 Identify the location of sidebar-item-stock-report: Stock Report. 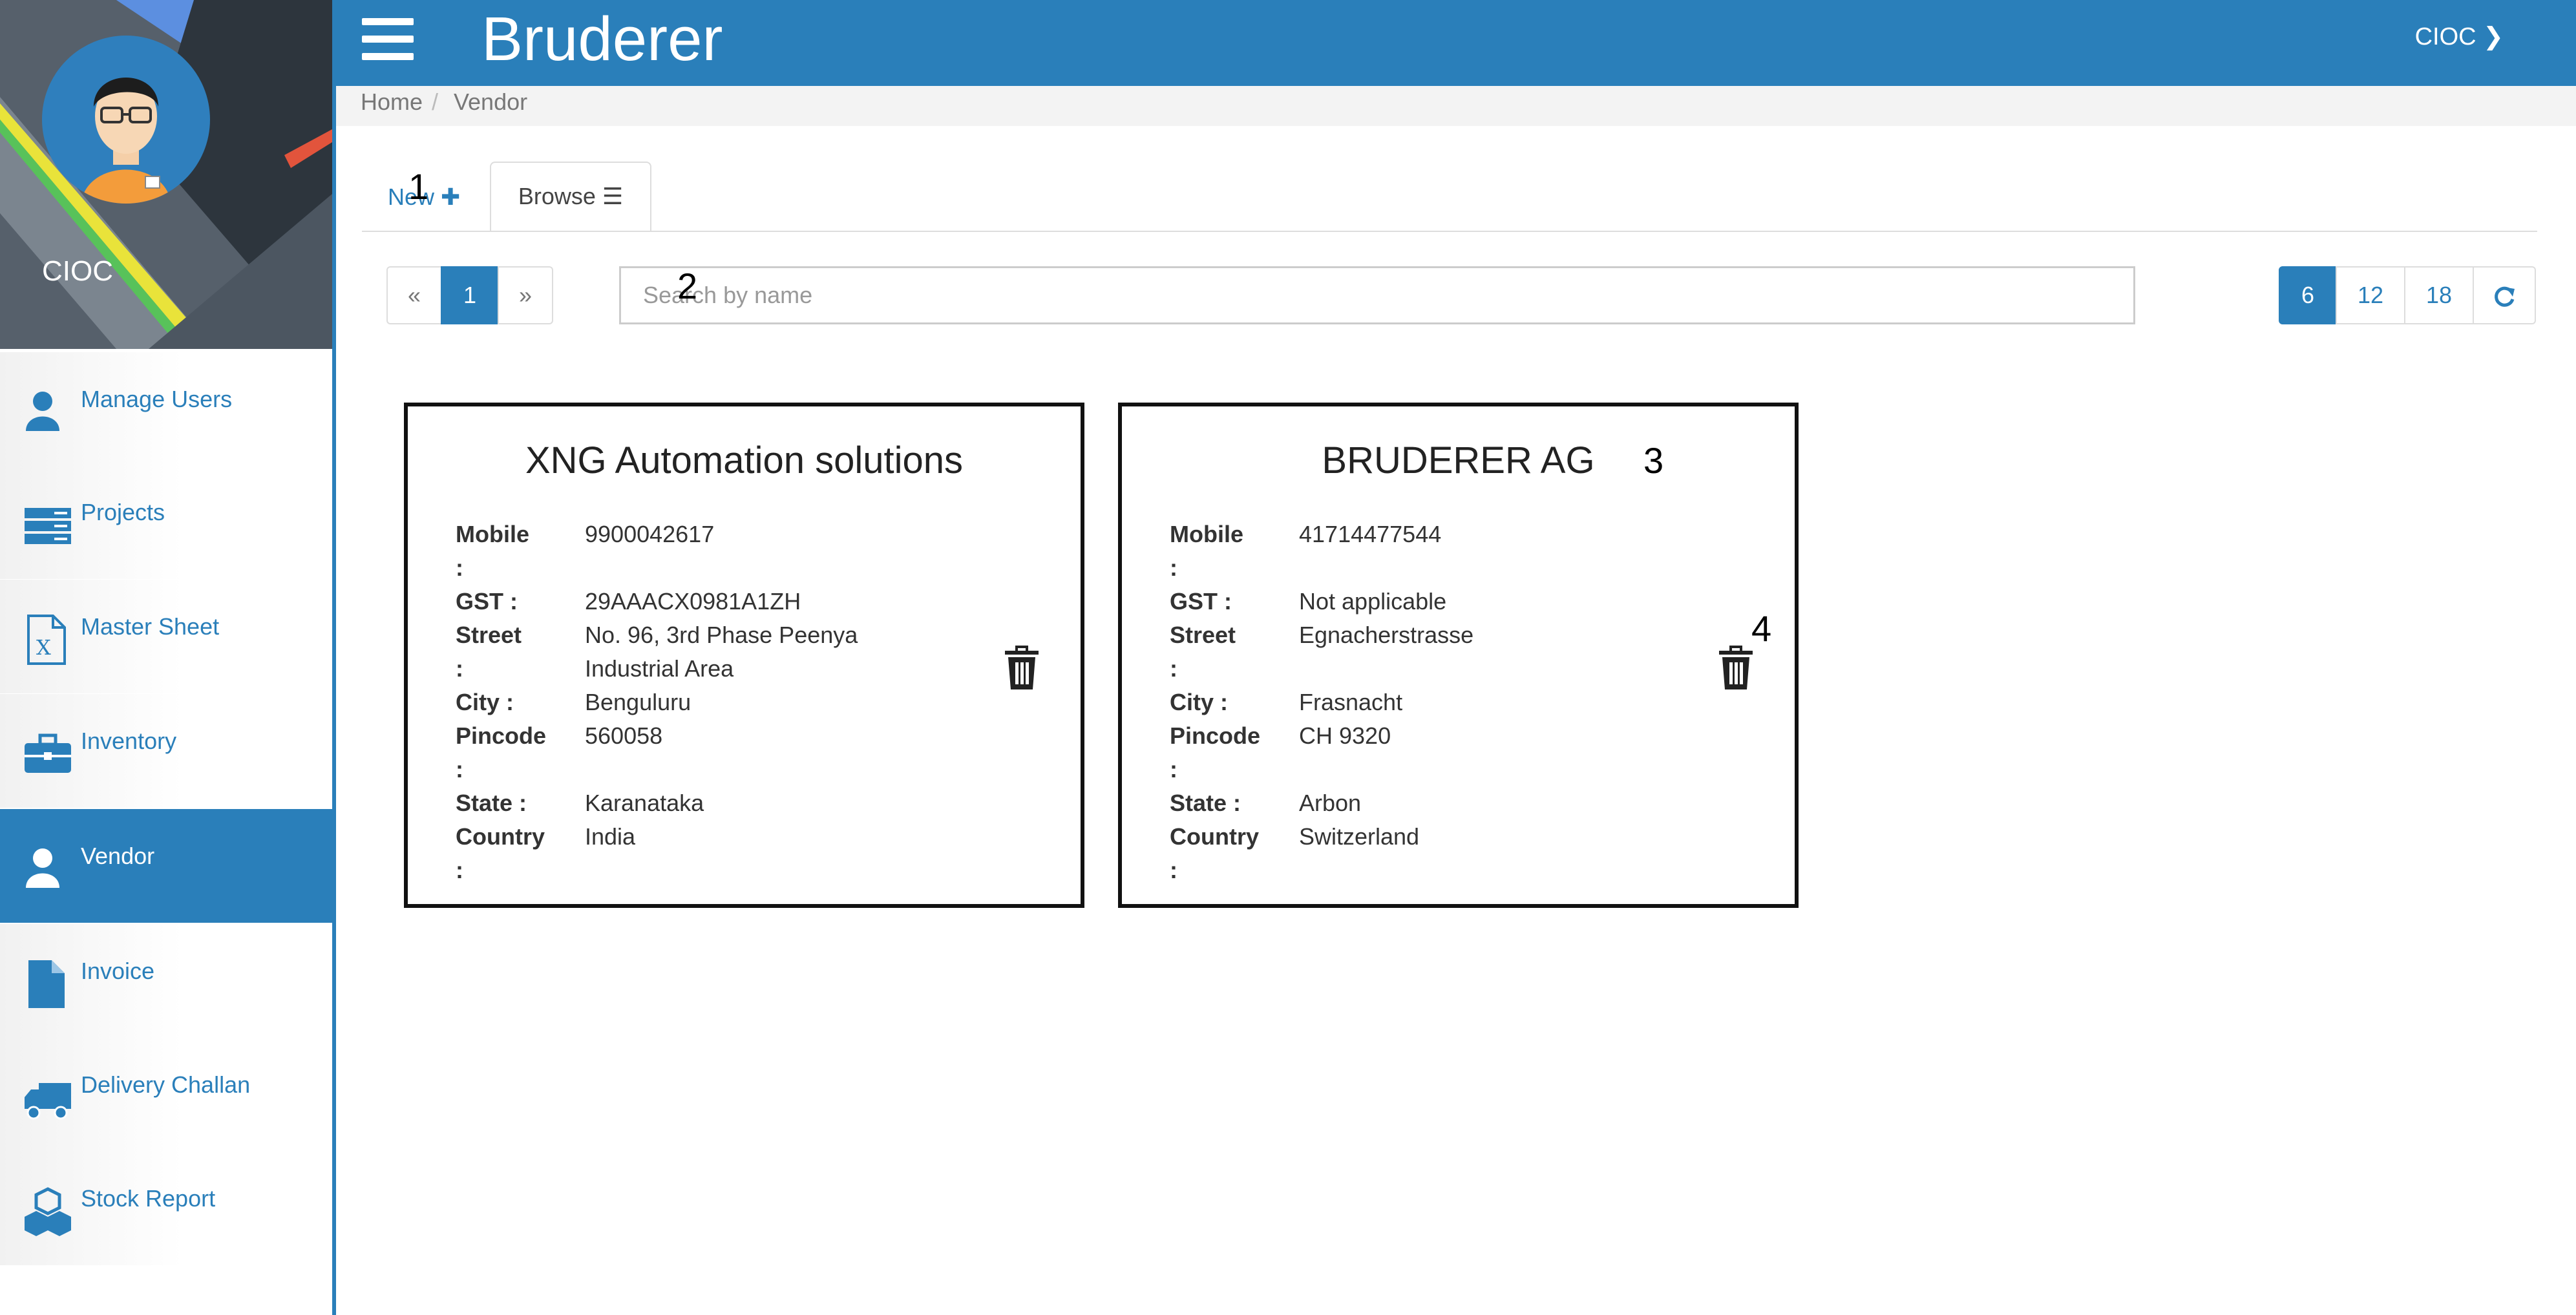
(166, 1208).